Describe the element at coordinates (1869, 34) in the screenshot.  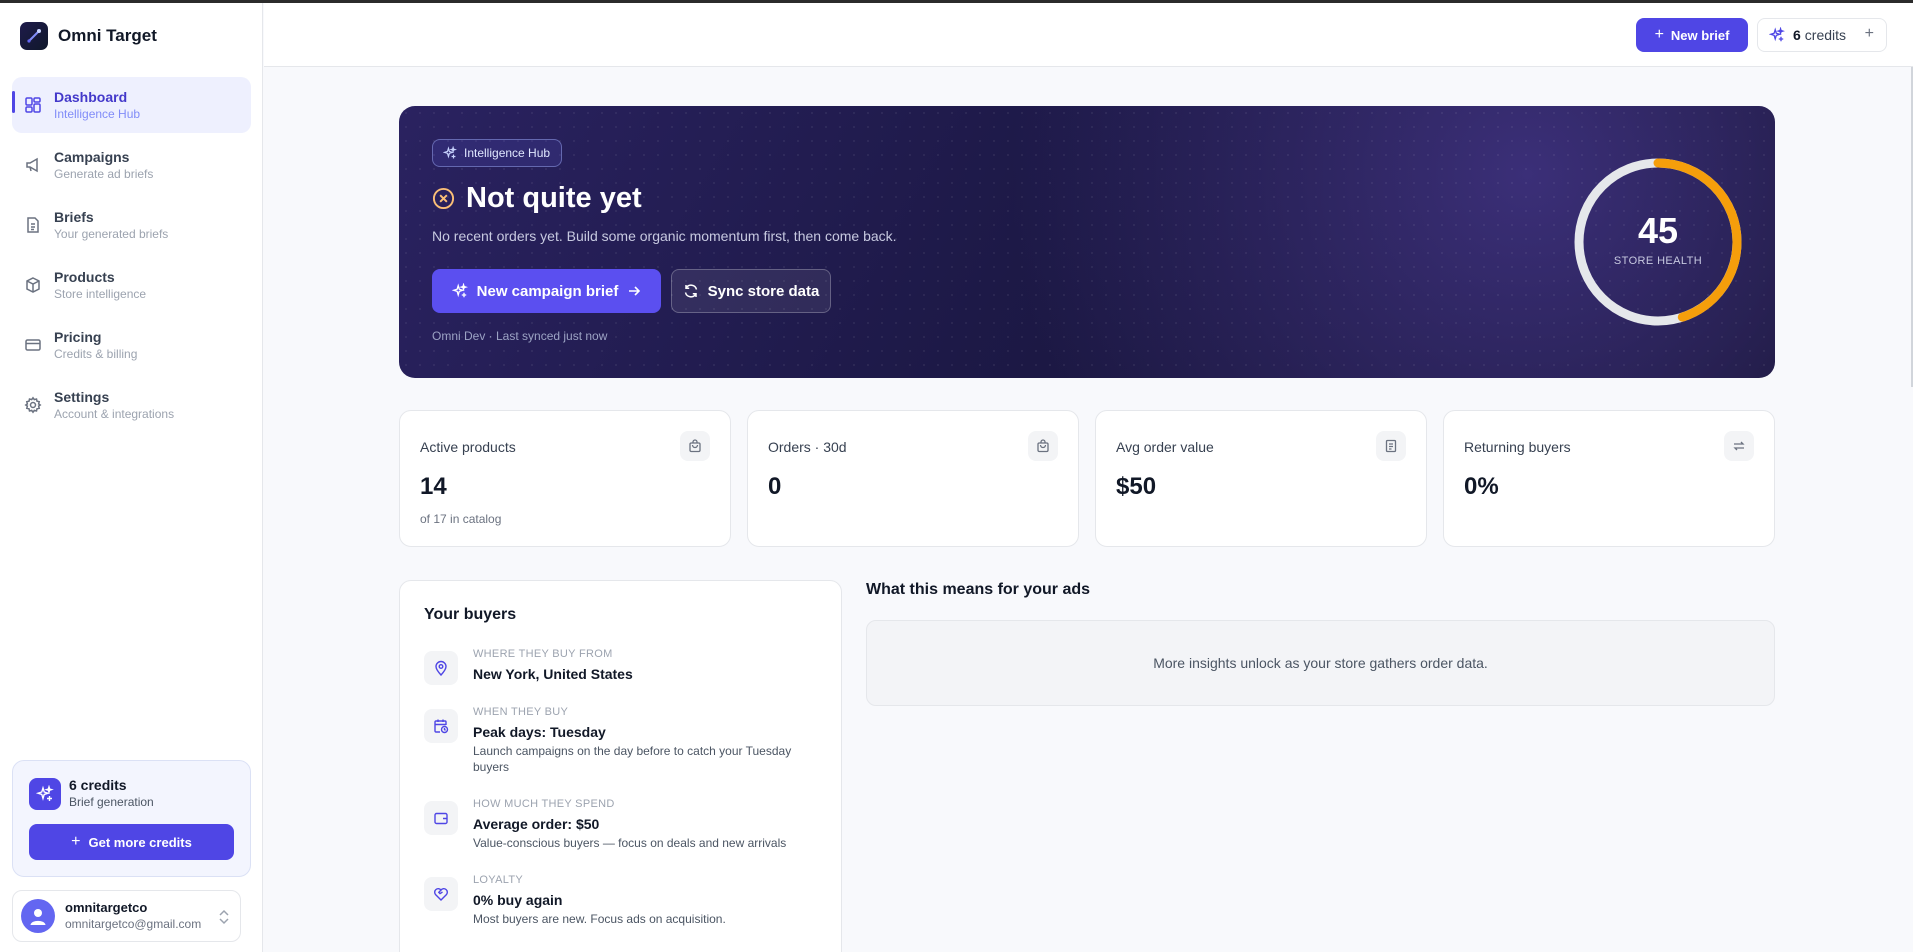
I see `add-credits-icon: +` at that location.